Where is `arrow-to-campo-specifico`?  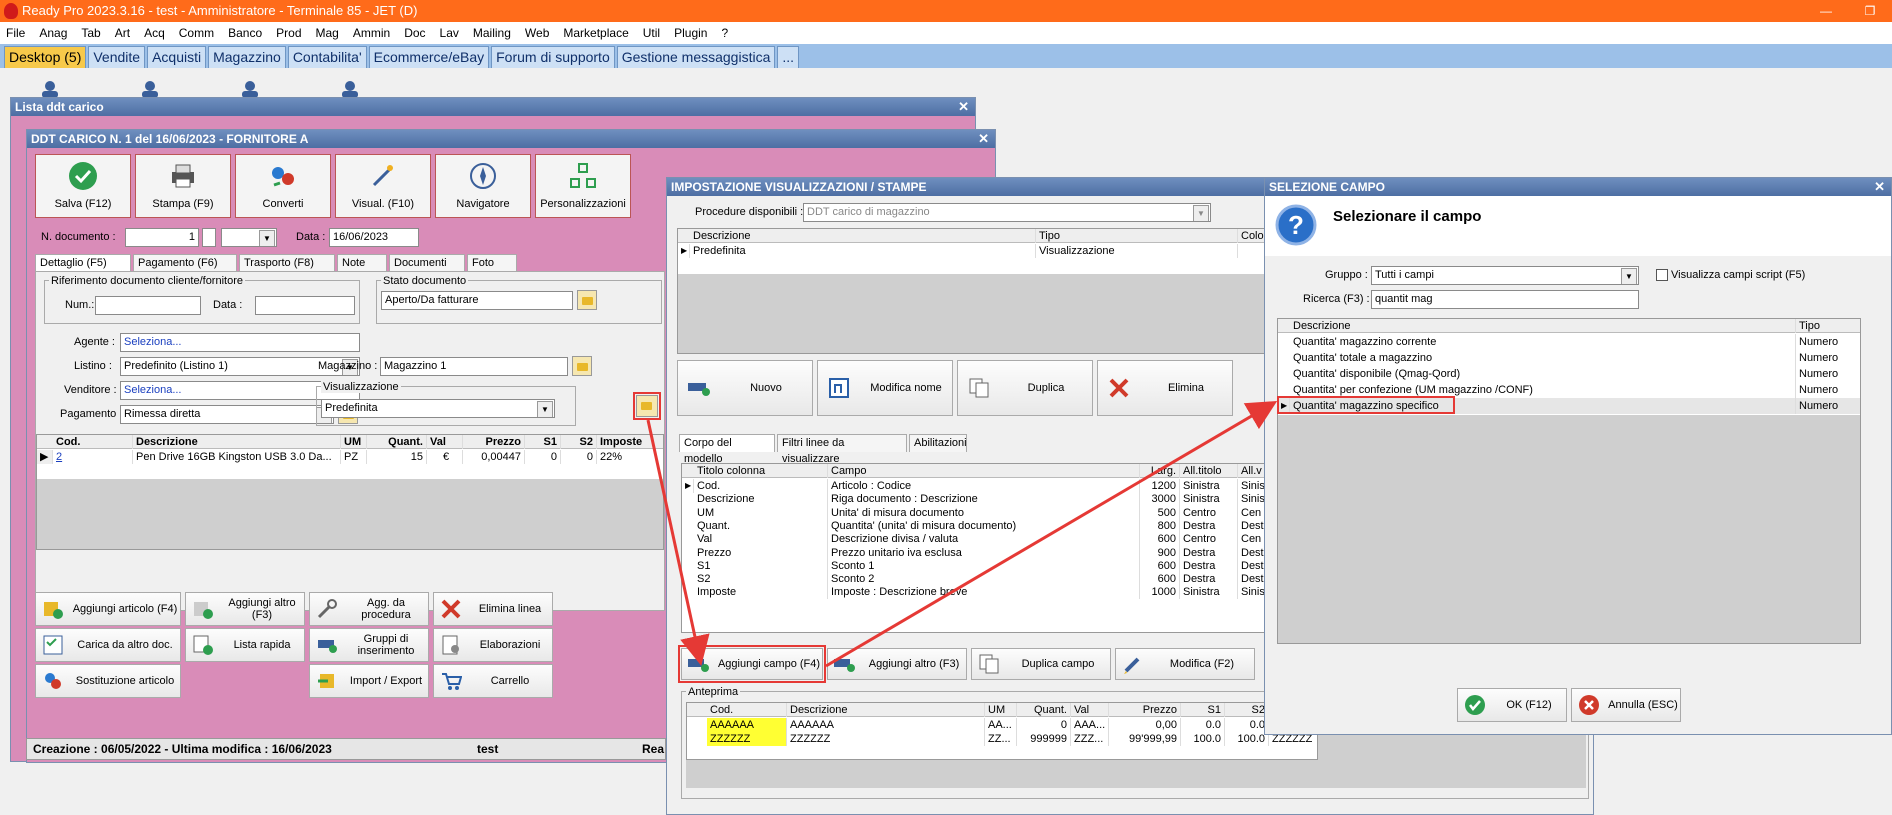 arrow-to-campo-specifico is located at coordinates (1051, 534).